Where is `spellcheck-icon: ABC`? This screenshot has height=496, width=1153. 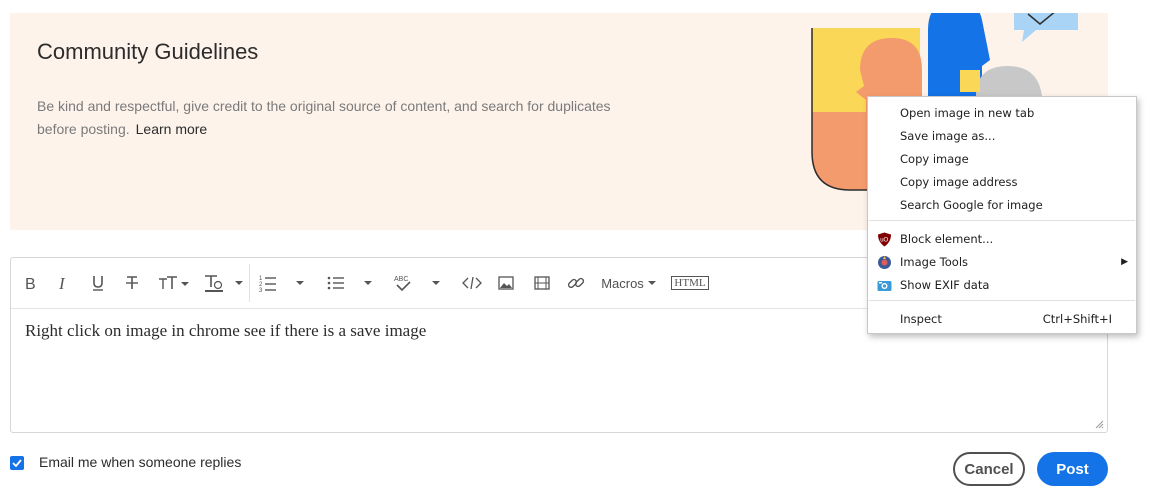
spellcheck-icon: ABC is located at coordinates (402, 284).